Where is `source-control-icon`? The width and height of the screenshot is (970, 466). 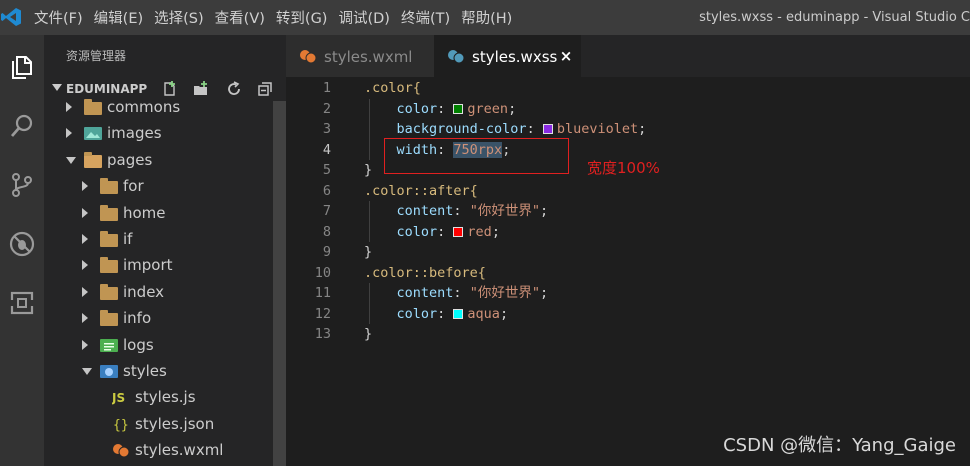
source-control-icon is located at coordinates (22, 185).